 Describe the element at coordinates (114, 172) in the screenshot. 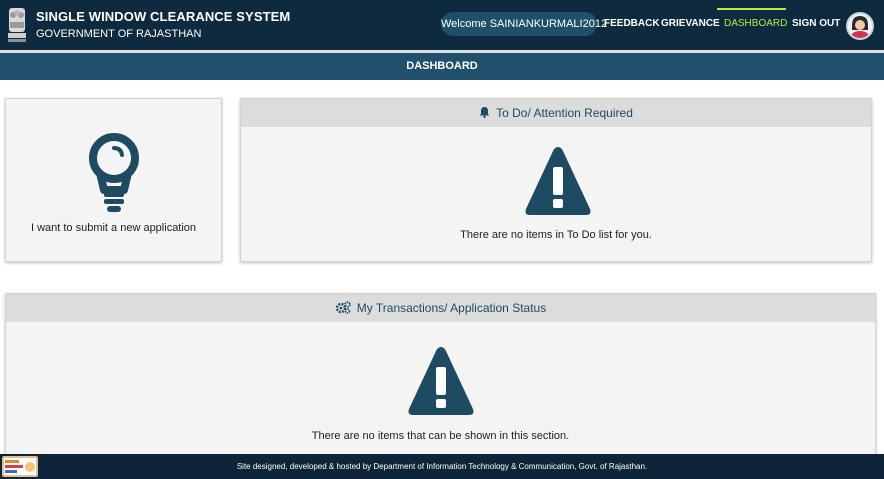

I see `lightbulb-icon` at that location.